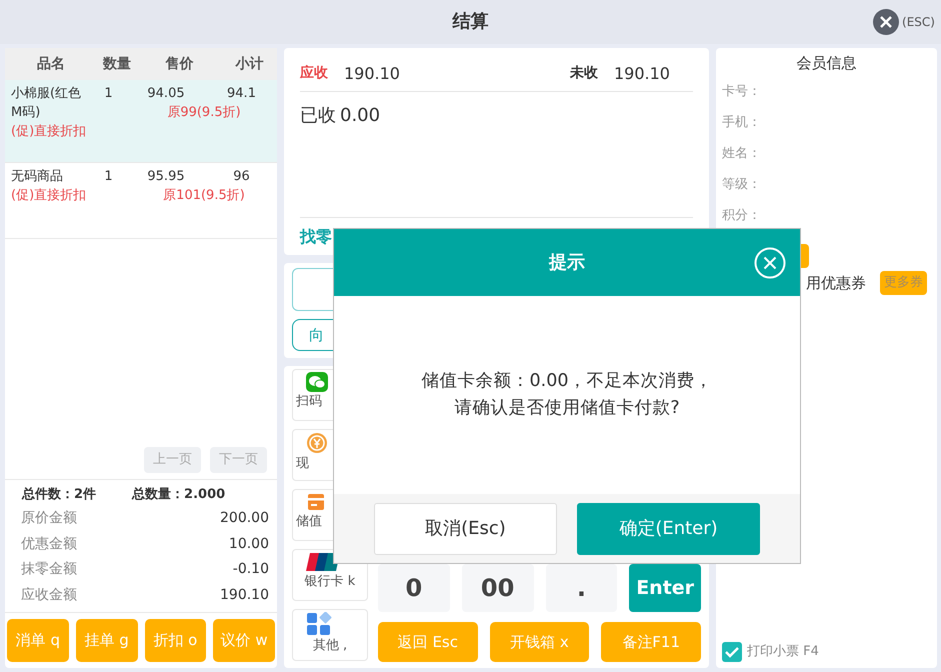 Image resolution: width=941 pixels, height=672 pixels. What do you see at coordinates (540, 642) in the screenshot?
I see `action-button: 开钱箱 x` at bounding box center [540, 642].